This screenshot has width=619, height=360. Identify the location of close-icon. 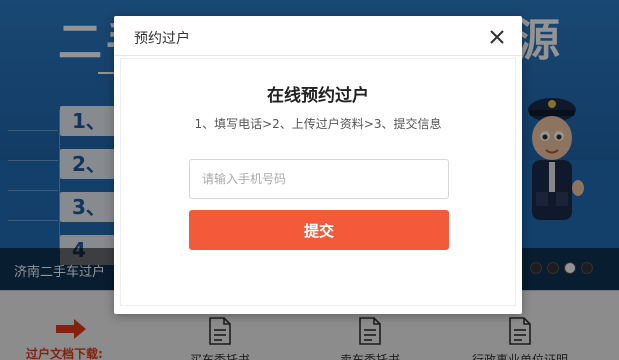
(497, 37).